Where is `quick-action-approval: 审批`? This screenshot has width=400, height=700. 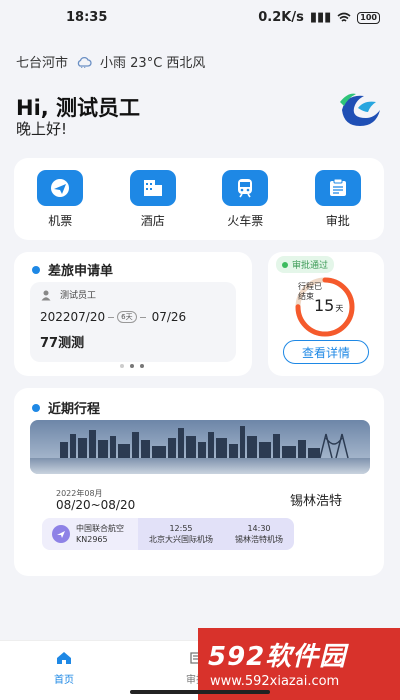 quick-action-approval: 审批 is located at coordinates (337, 199).